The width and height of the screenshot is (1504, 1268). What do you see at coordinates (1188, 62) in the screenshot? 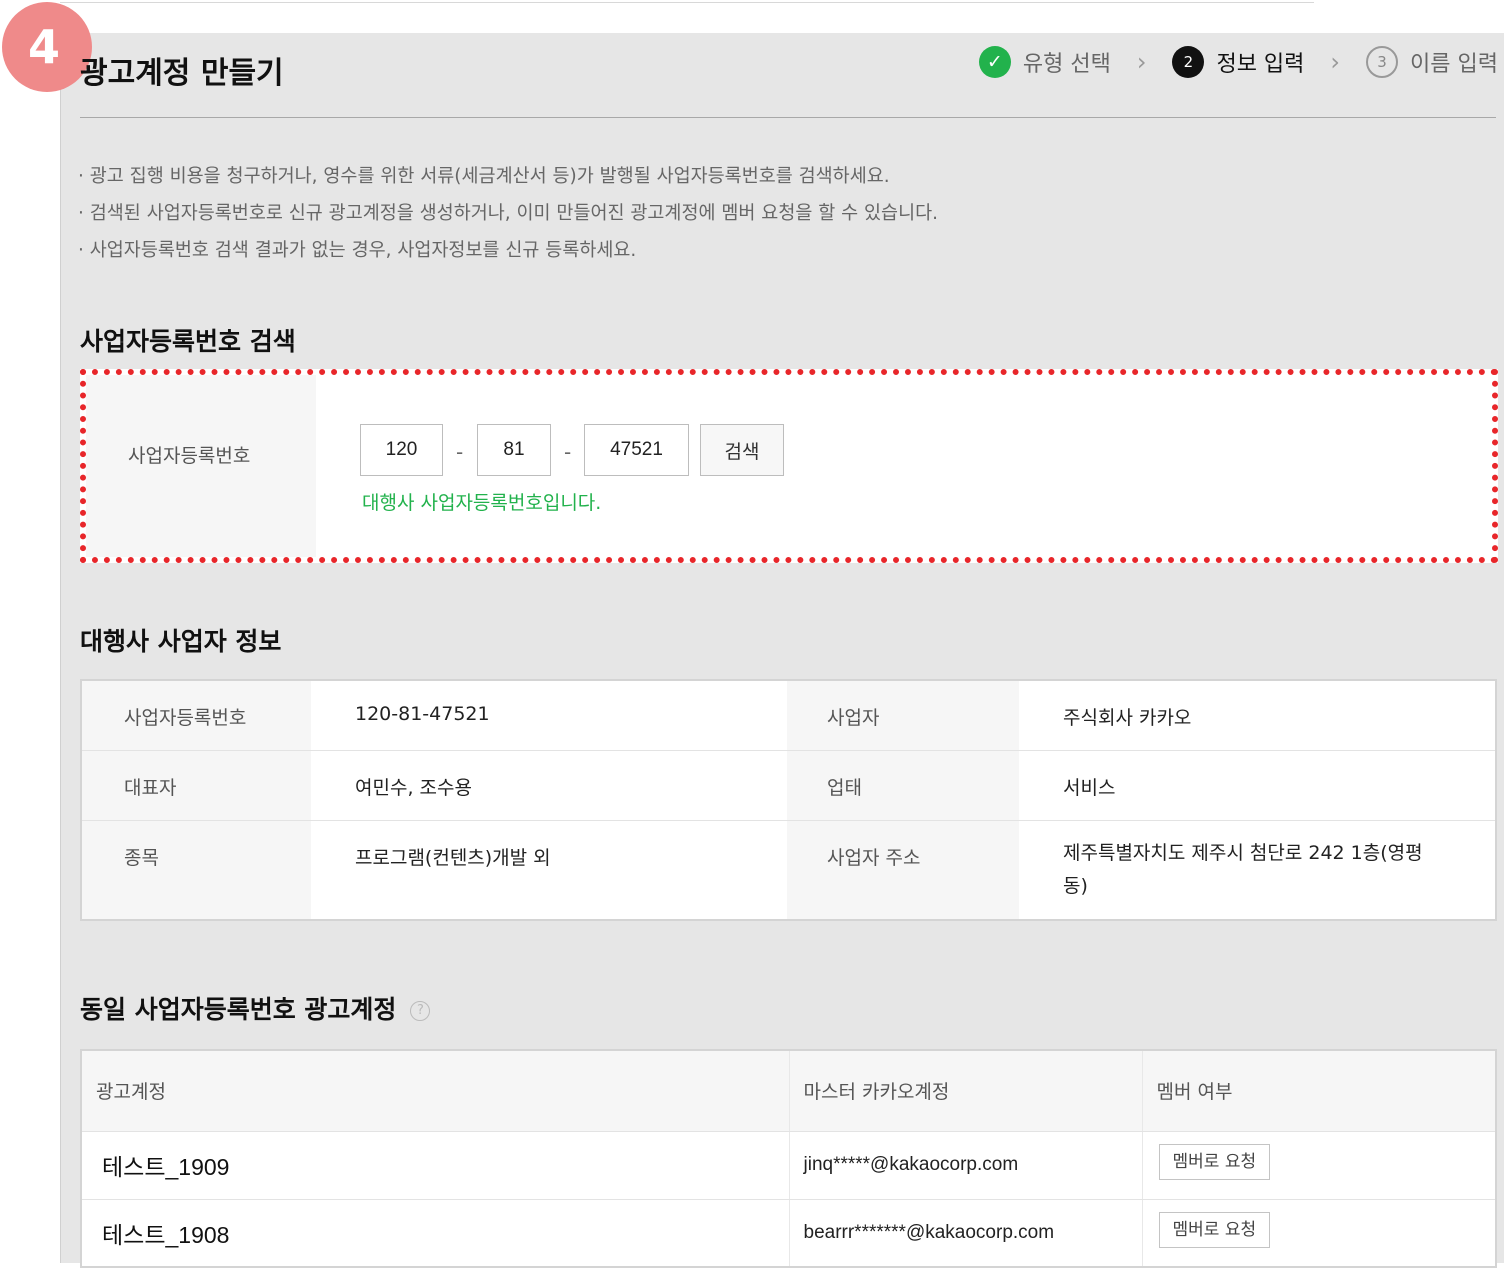
I see `step-number-icon: 2` at bounding box center [1188, 62].